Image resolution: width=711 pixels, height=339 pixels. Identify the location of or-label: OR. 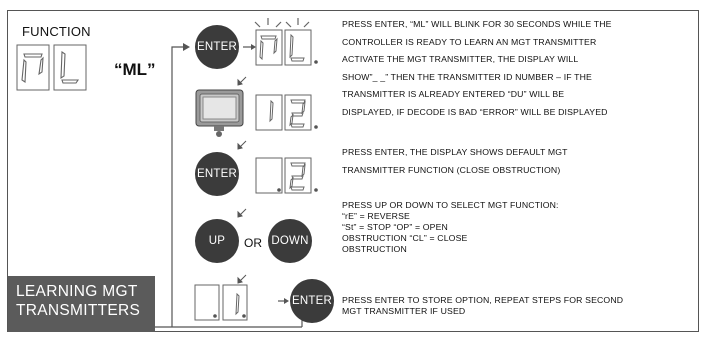
(253, 243).